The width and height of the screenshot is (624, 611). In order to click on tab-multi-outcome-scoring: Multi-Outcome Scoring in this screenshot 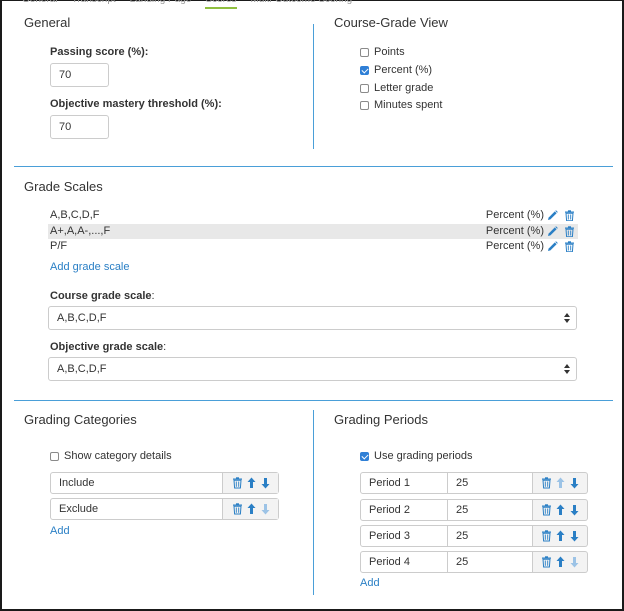, I will do `click(302, 4)`.